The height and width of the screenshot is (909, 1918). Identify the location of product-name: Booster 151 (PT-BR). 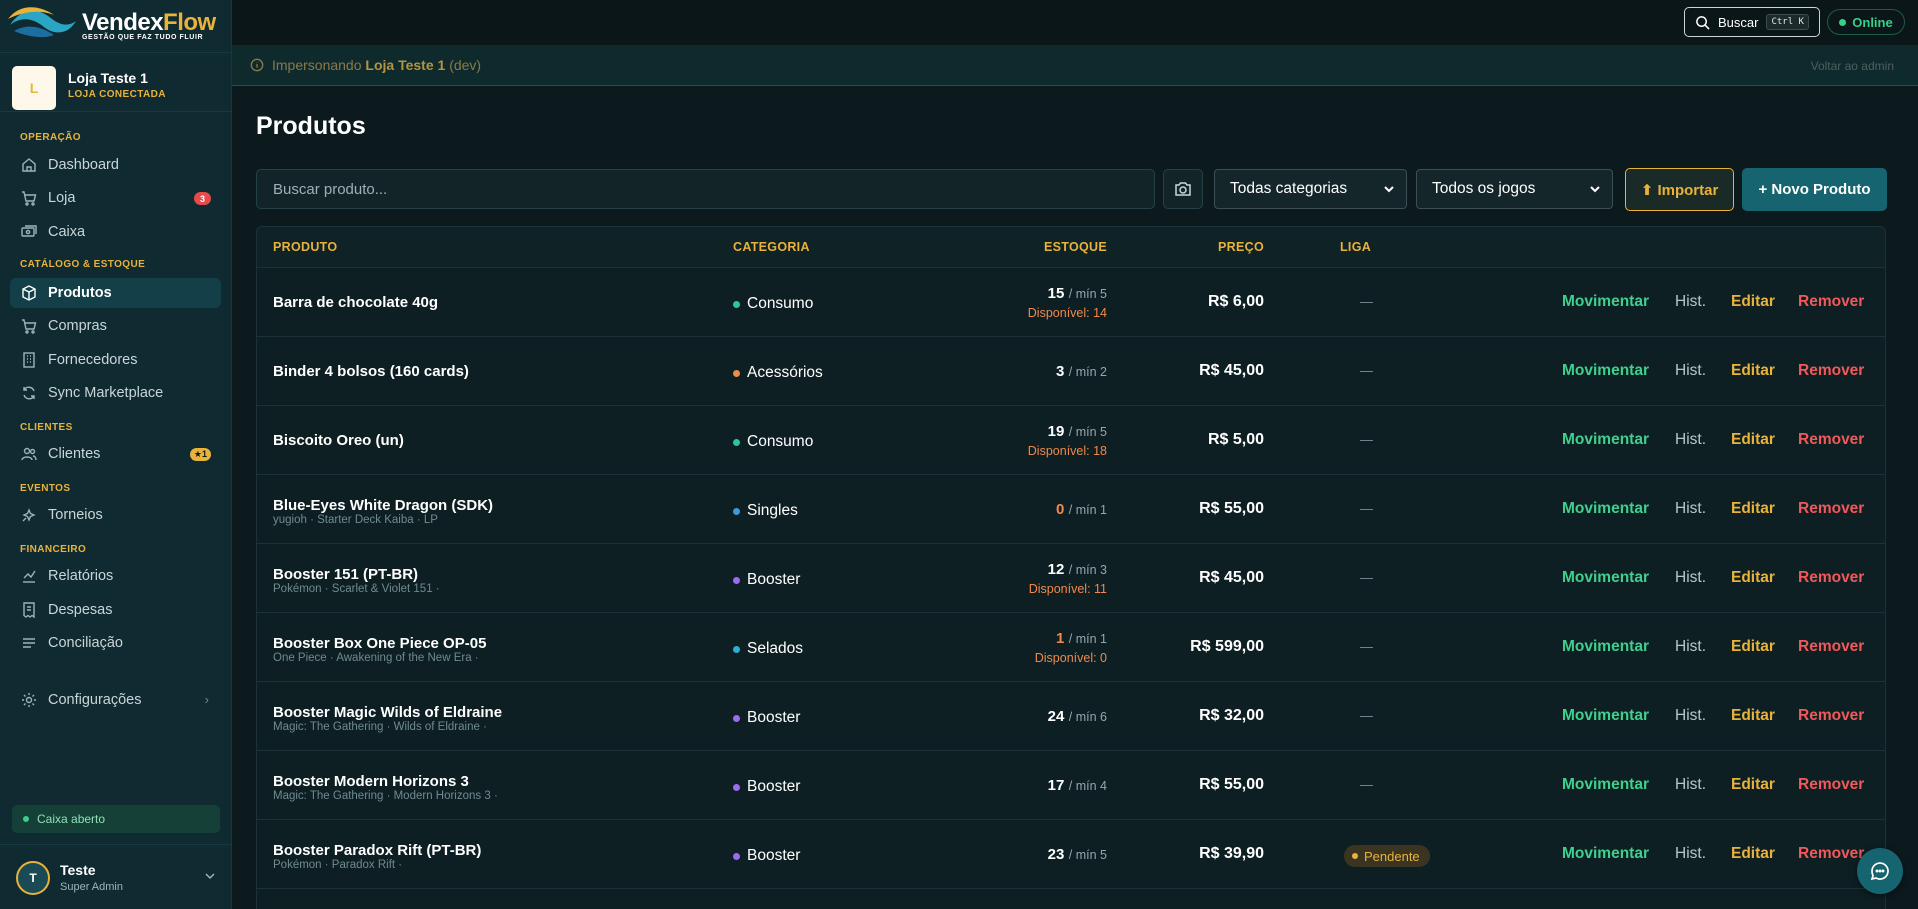
(345, 574).